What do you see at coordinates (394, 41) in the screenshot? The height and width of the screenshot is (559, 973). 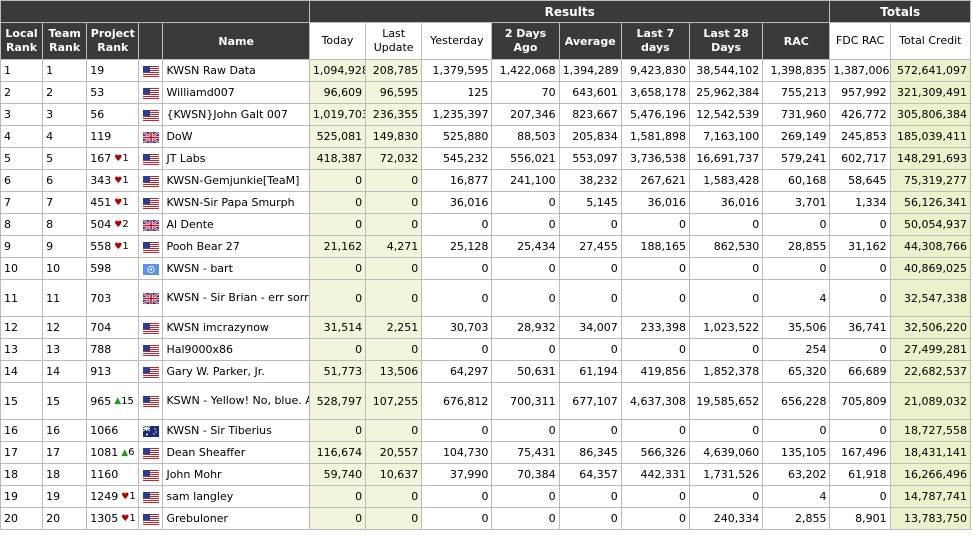 I see `col-last-update: Last Update` at bounding box center [394, 41].